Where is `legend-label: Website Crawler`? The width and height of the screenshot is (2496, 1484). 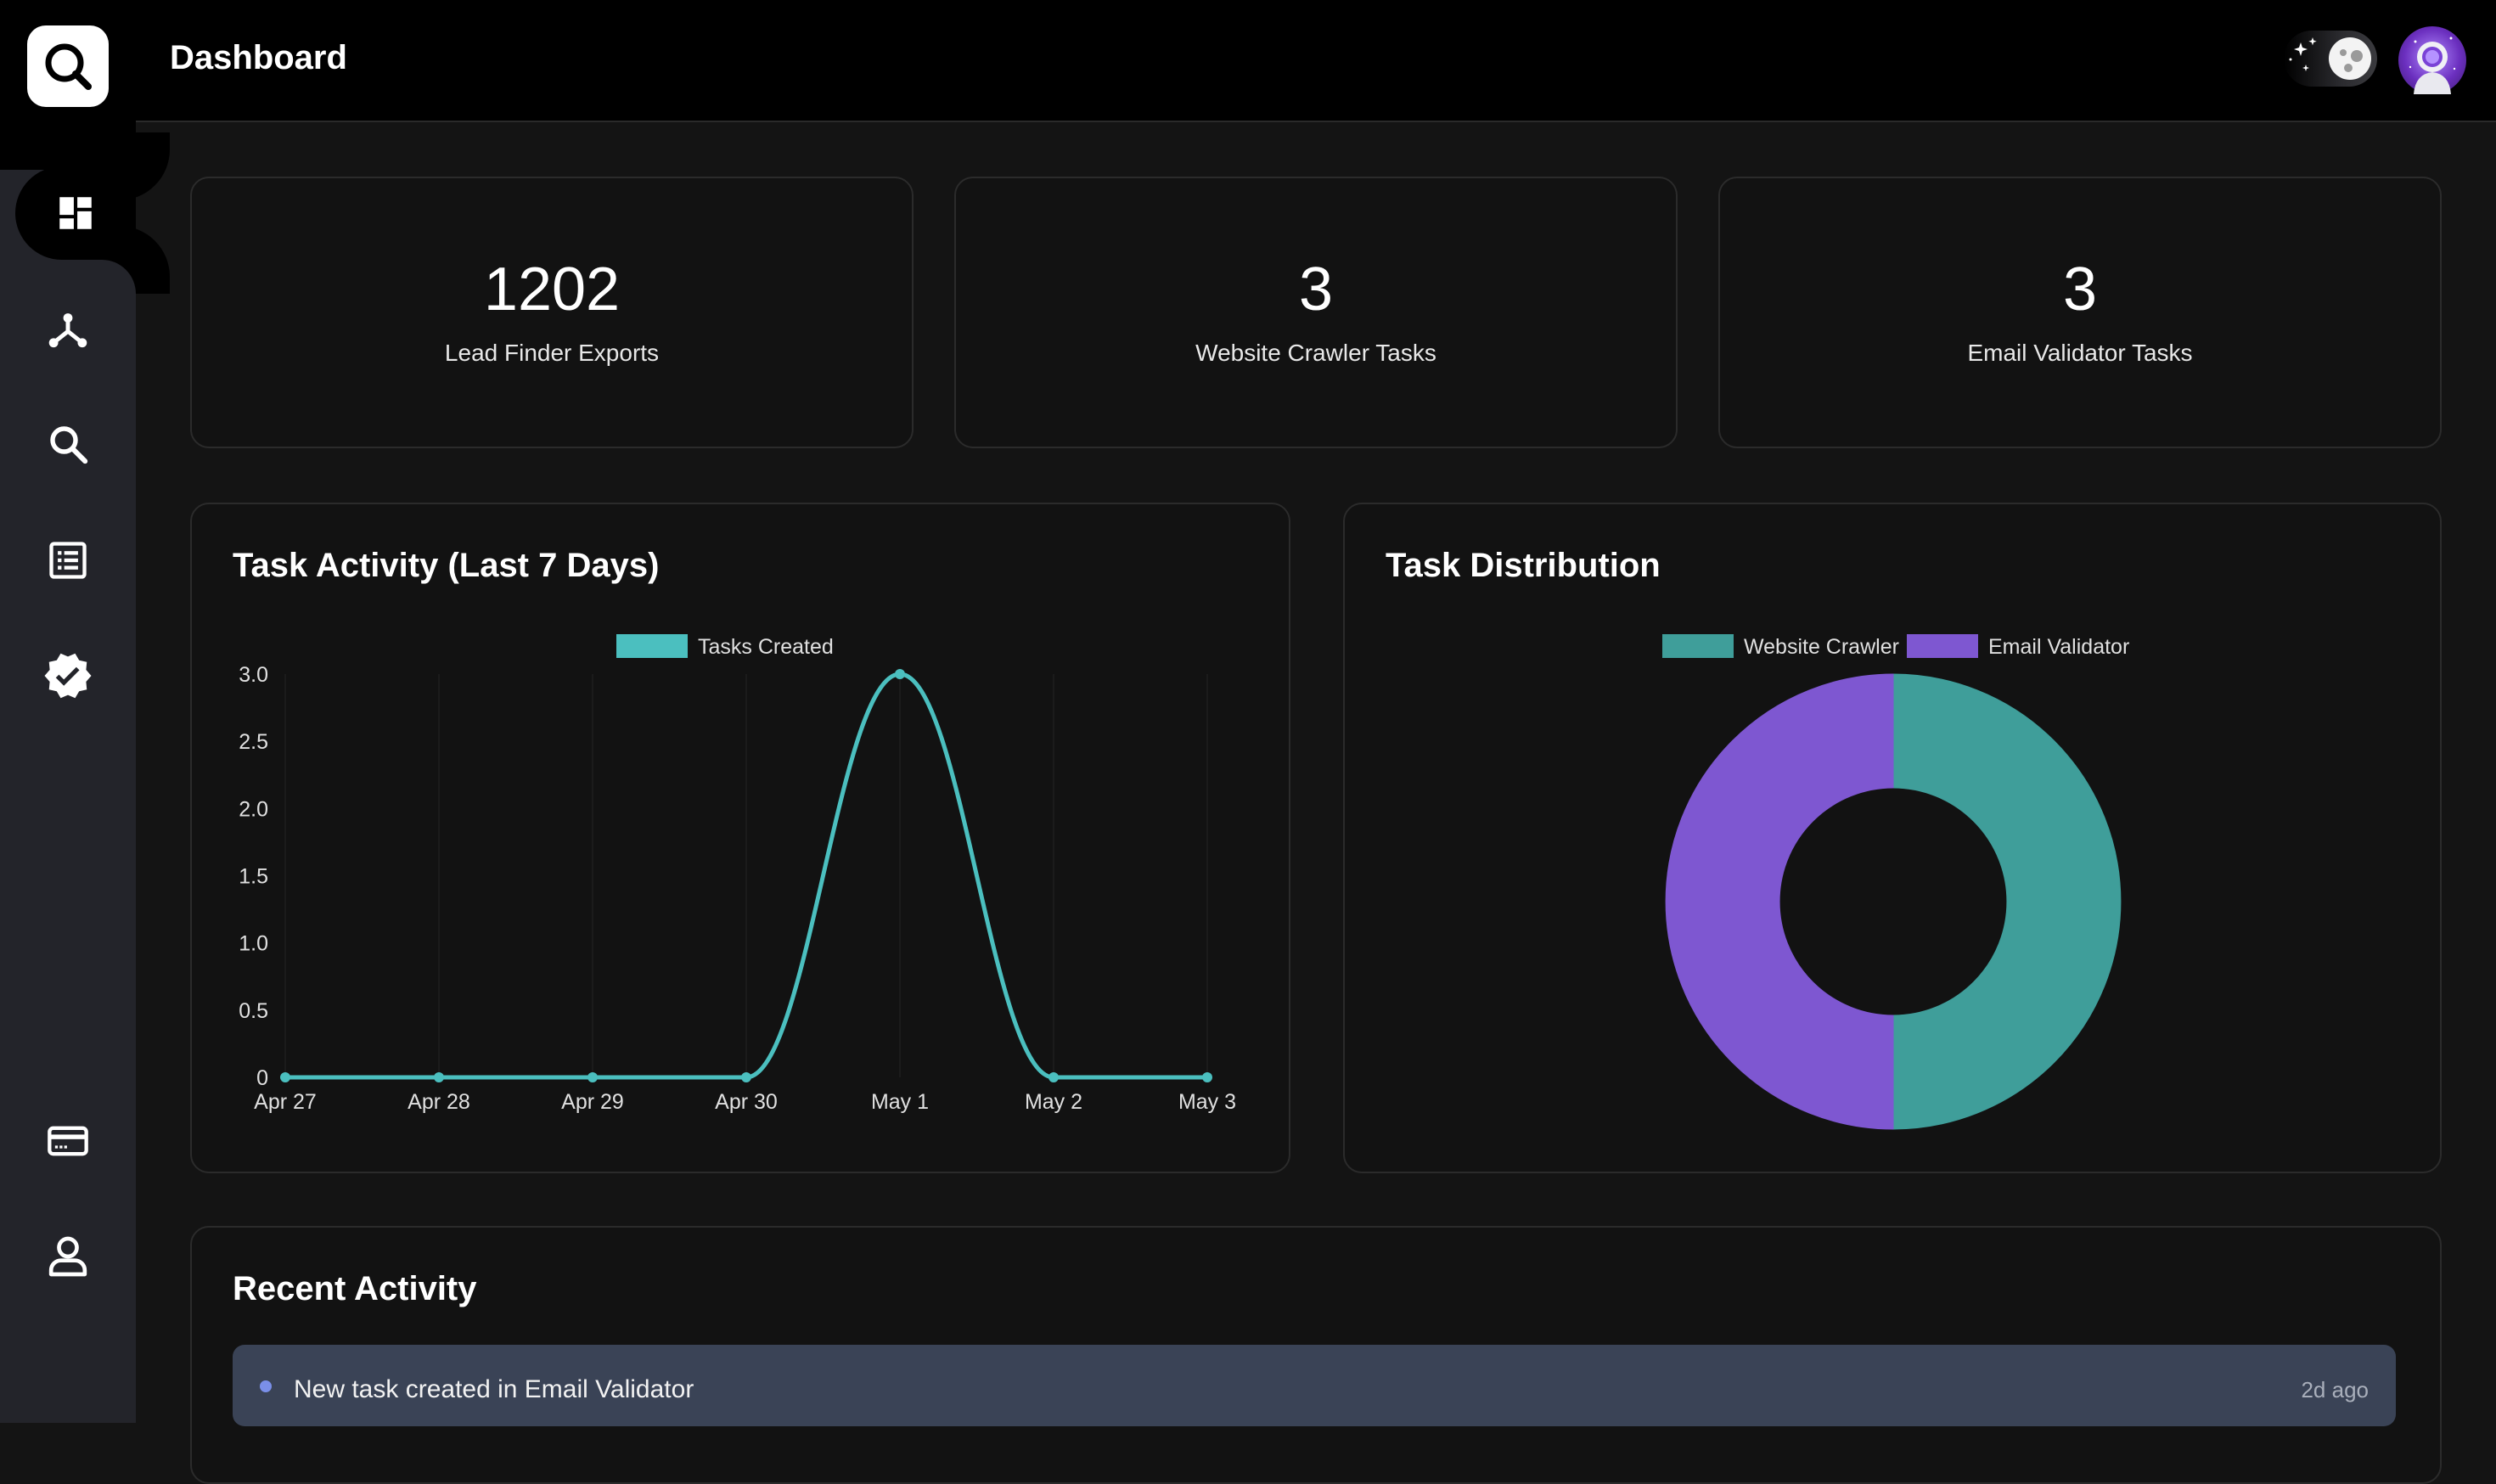
legend-label: Website Crawler is located at coordinates (1821, 647).